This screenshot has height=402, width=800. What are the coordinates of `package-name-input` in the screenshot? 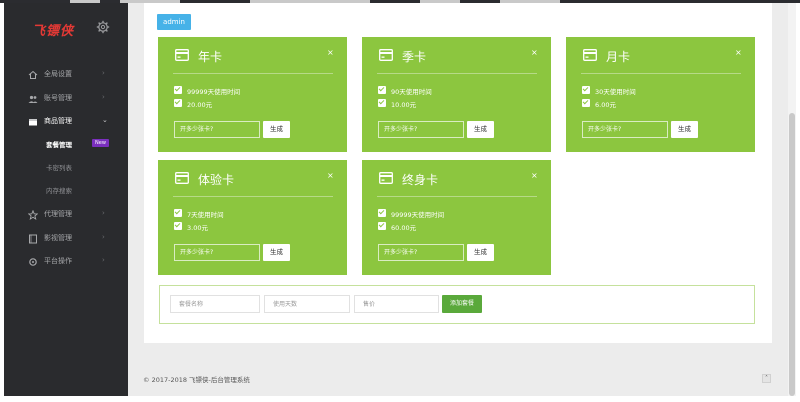 It's located at (215, 304).